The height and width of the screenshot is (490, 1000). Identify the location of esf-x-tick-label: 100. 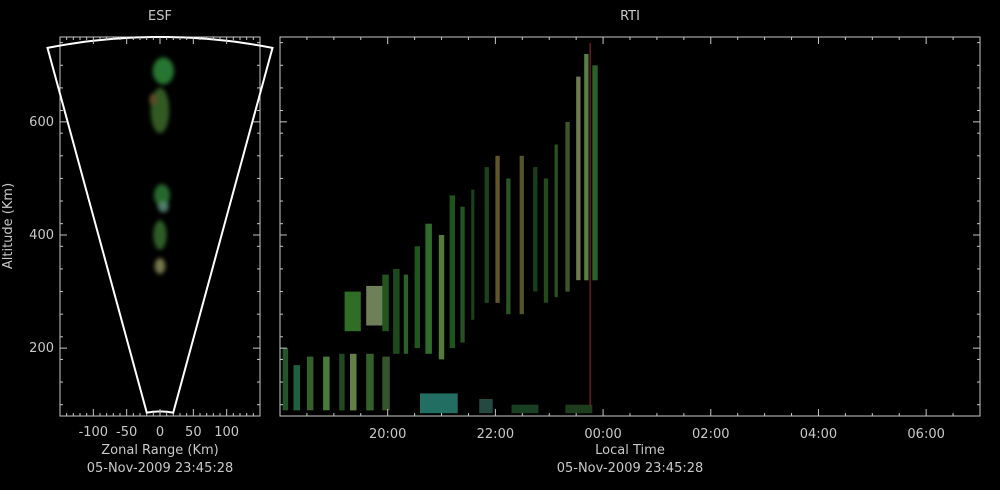
(226, 432).